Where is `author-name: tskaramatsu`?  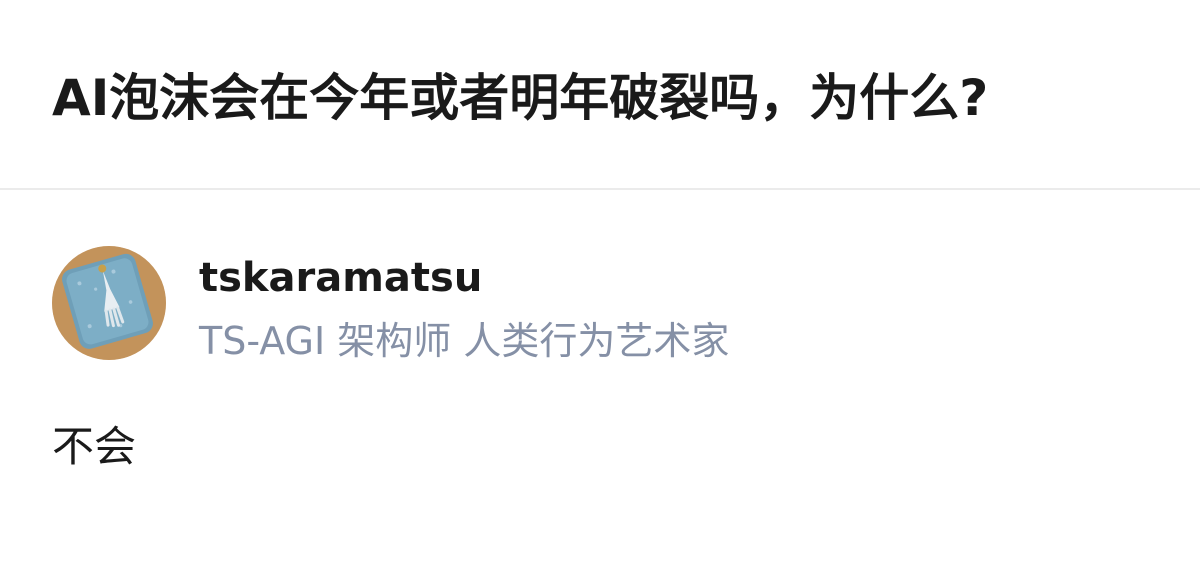 author-name: tskaramatsu is located at coordinates (340, 278).